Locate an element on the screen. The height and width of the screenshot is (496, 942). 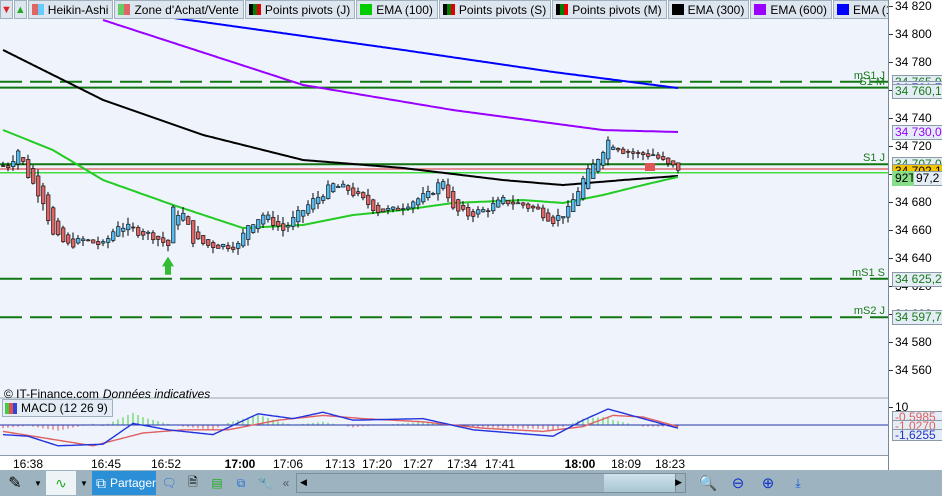
comment-button: 🗨 is located at coordinates (169, 483).